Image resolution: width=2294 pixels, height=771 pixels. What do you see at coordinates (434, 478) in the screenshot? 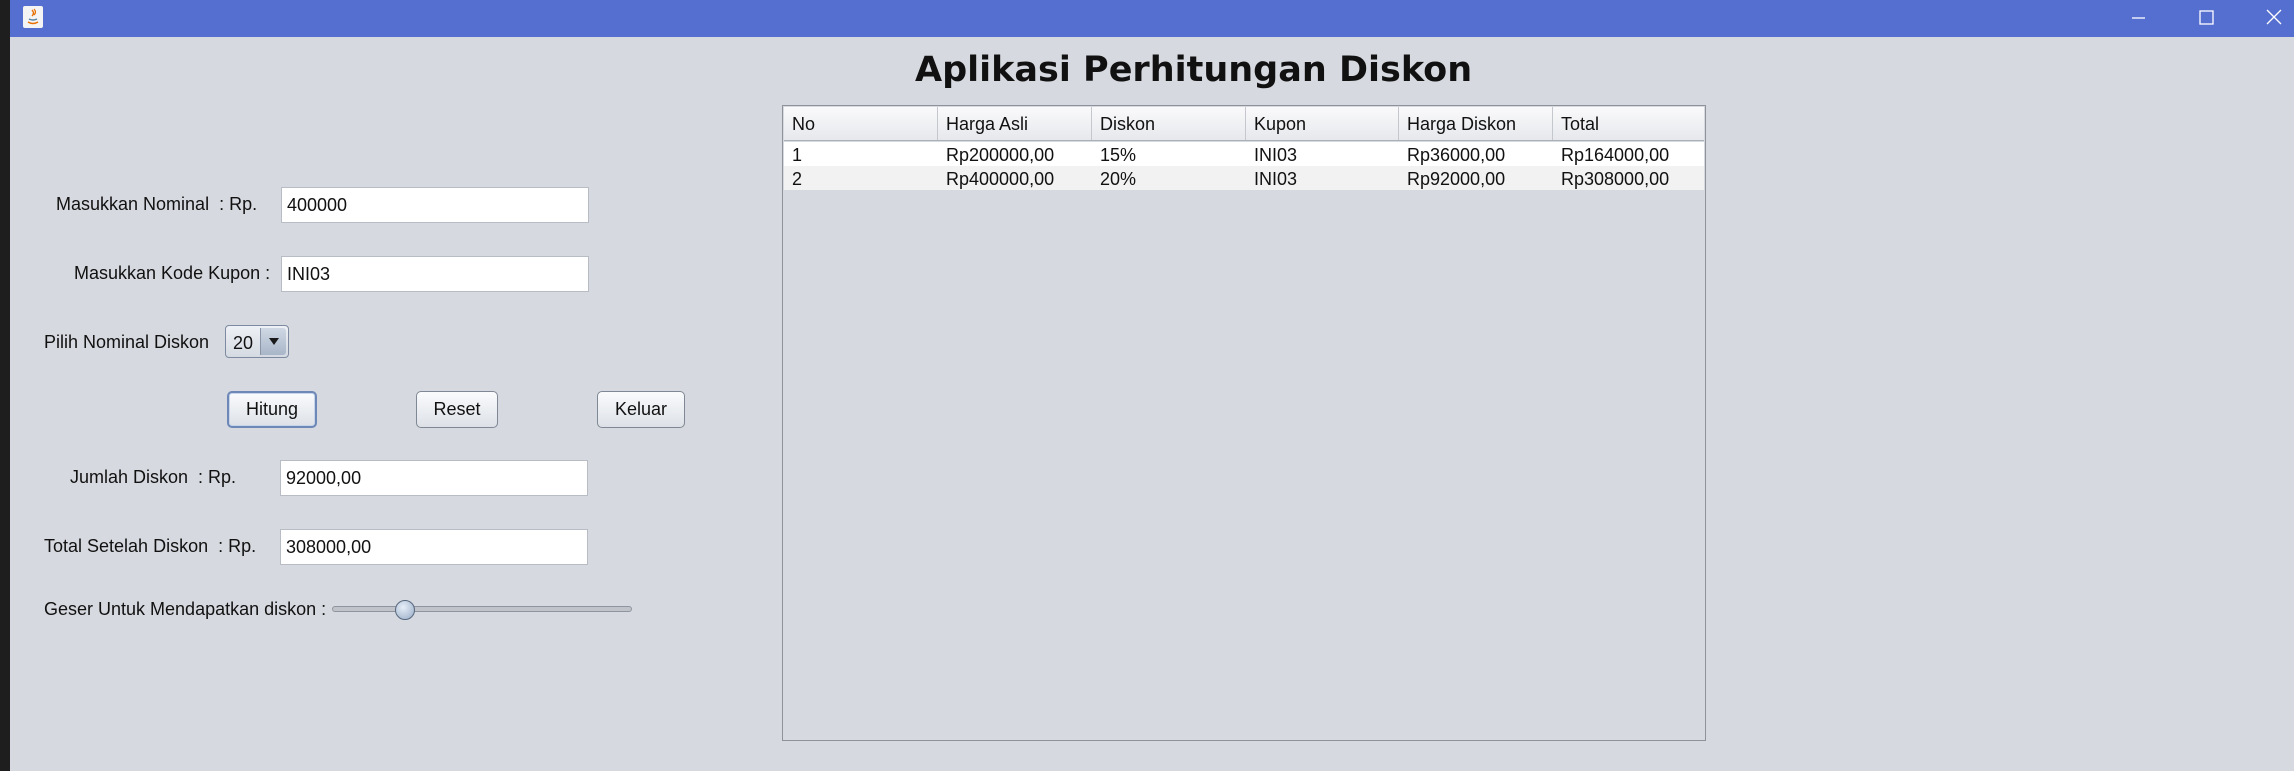
I see `jumlah-diskon-field: 92000,00` at bounding box center [434, 478].